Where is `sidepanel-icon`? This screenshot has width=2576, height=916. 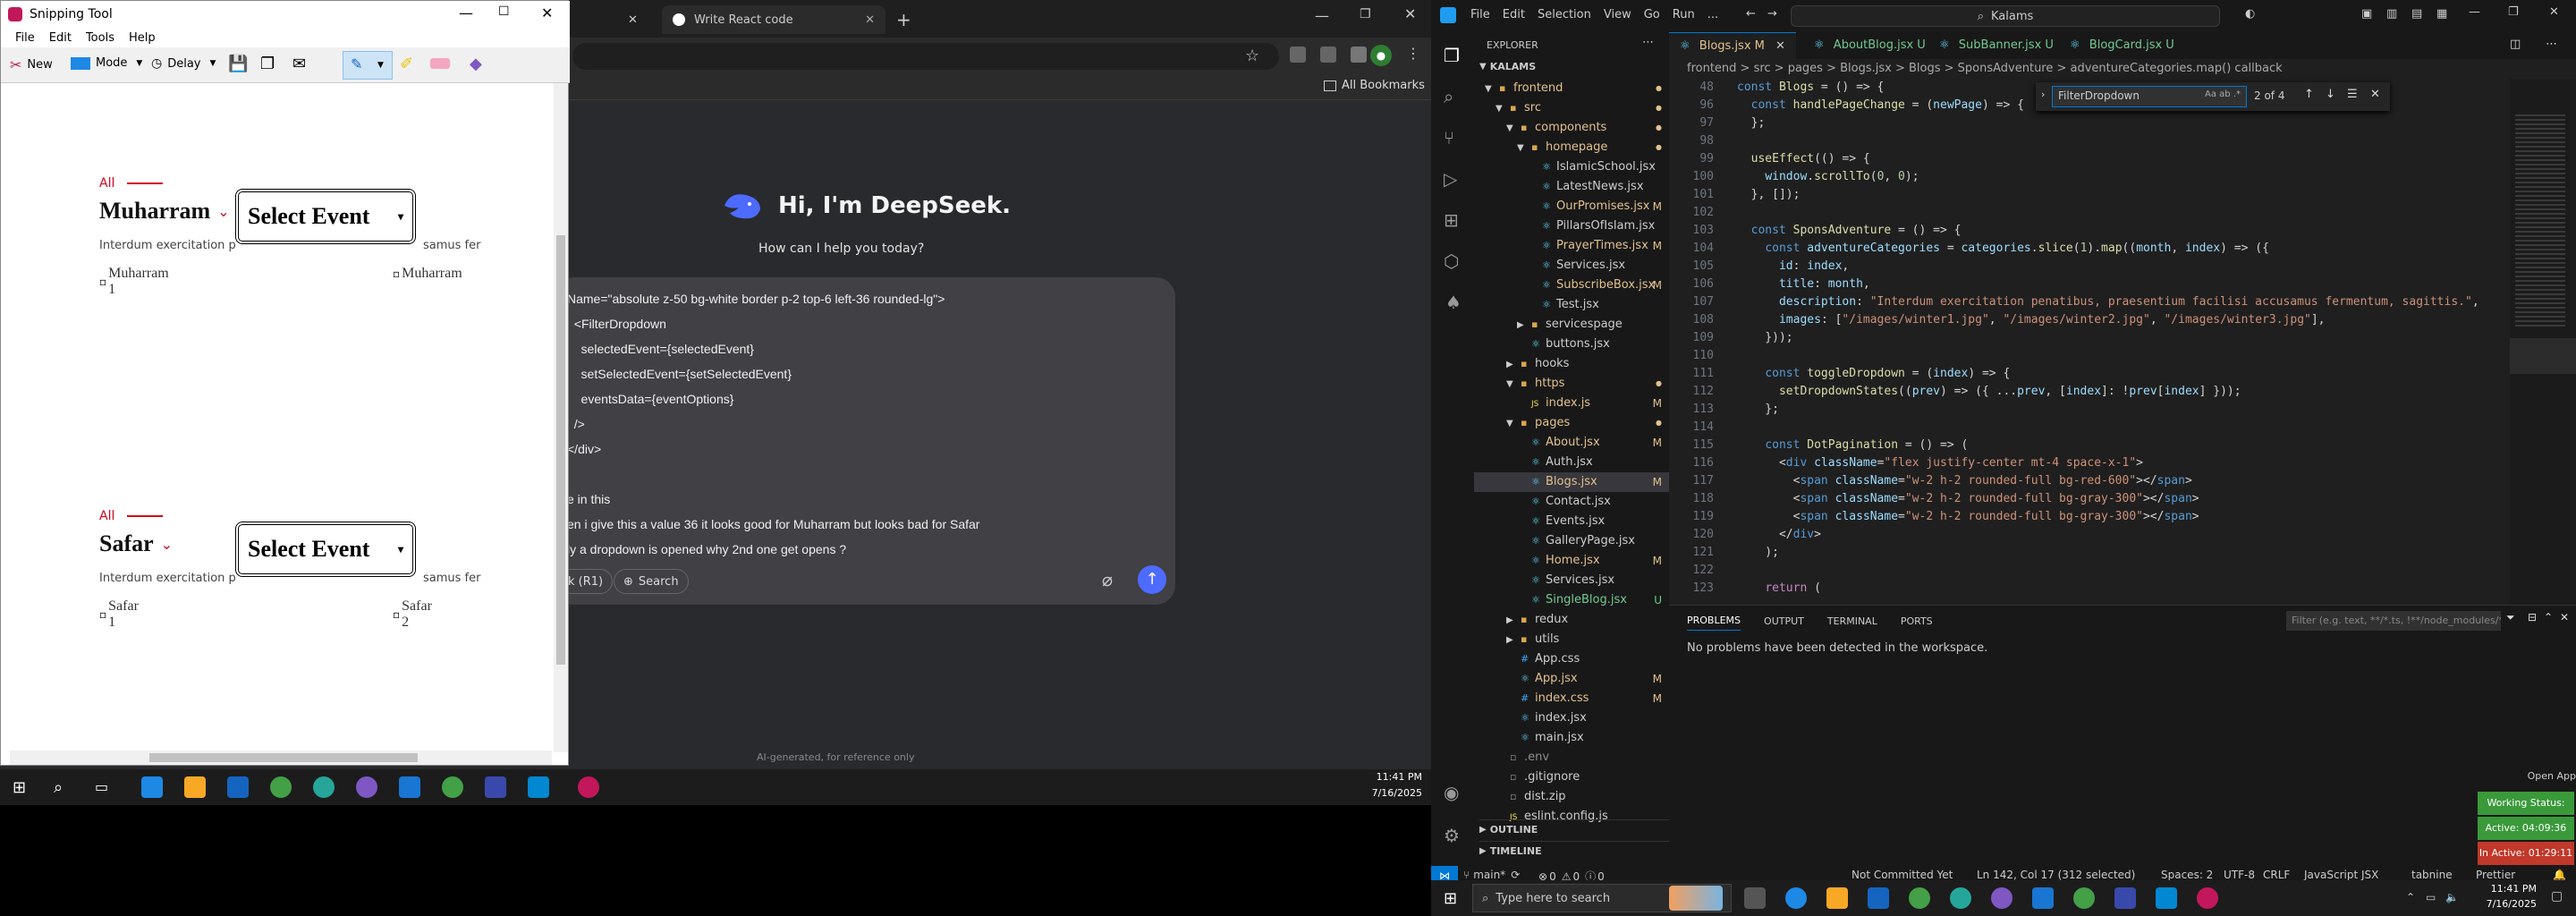
sidepanel-icon is located at coordinates (1328, 55).